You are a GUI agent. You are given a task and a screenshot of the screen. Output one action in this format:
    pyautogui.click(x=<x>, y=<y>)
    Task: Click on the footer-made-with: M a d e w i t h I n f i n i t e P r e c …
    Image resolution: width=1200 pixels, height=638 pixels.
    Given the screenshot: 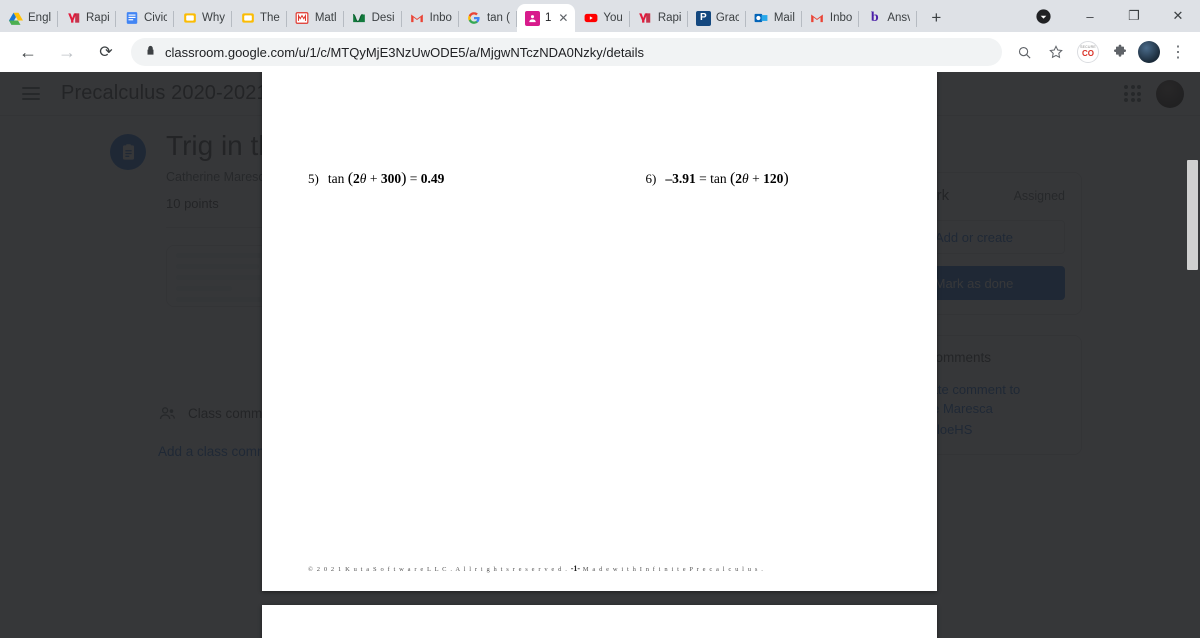 What is the action you would take?
    pyautogui.click(x=673, y=569)
    